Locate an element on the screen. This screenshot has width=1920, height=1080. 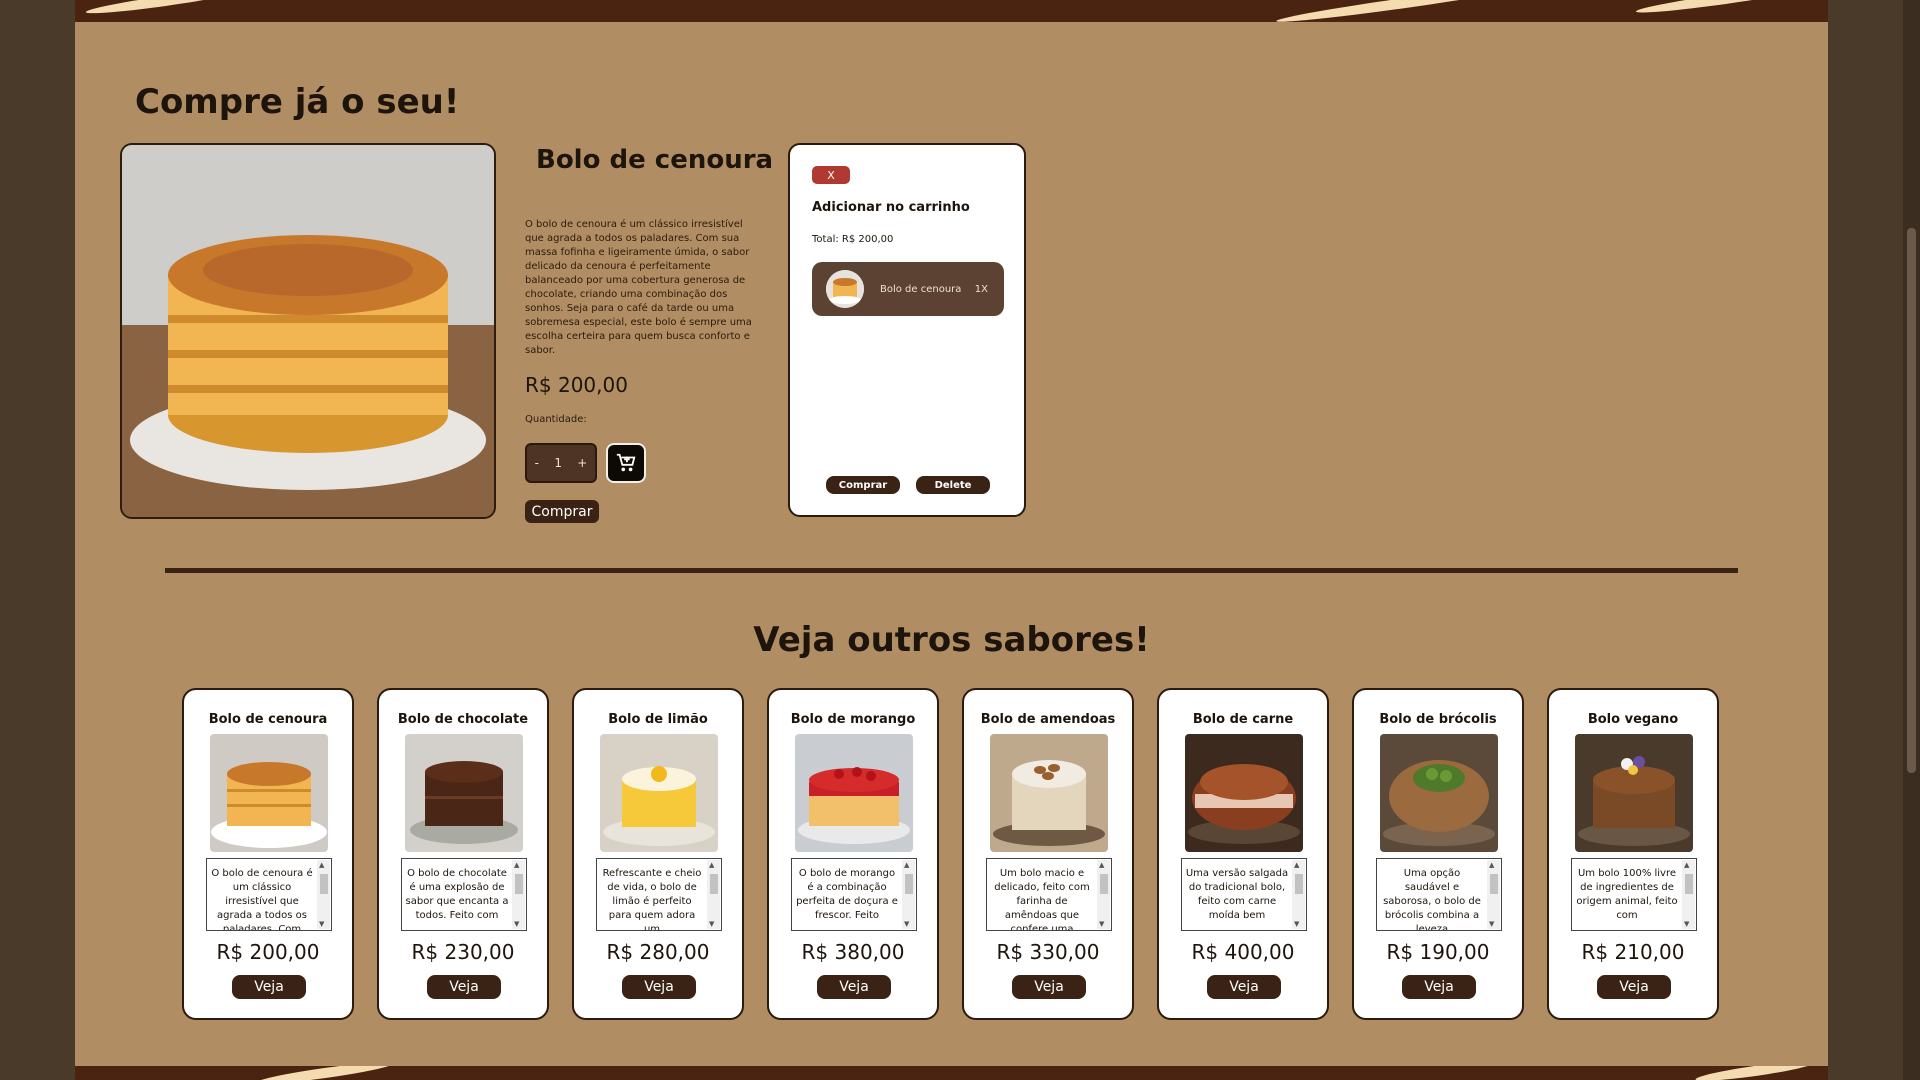
cart-item-name: Bolo de cenoura is located at coordinates (921, 289).